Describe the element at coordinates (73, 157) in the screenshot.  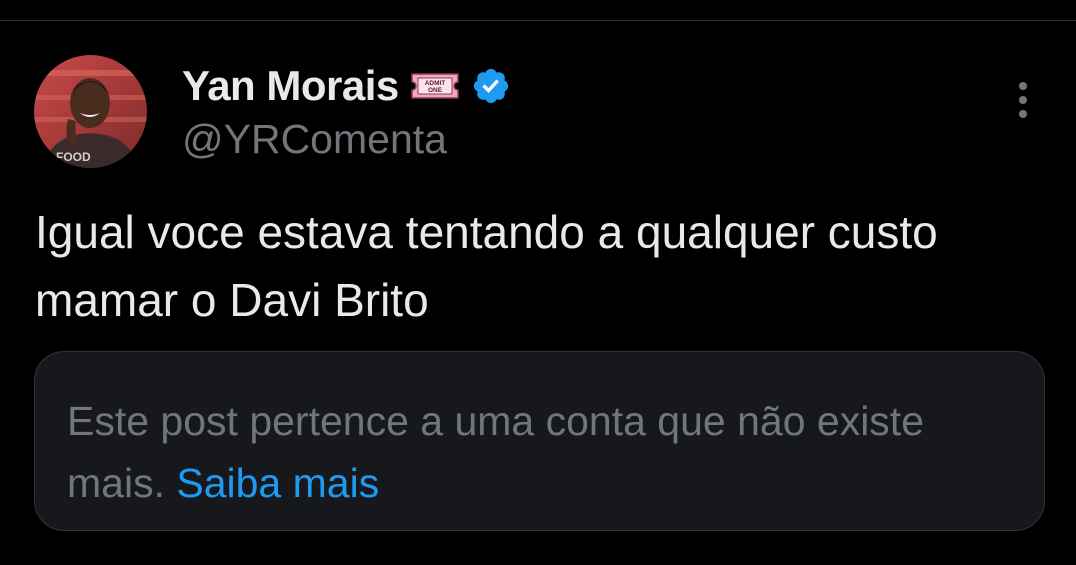
I see `svg-text: FOOD` at that location.